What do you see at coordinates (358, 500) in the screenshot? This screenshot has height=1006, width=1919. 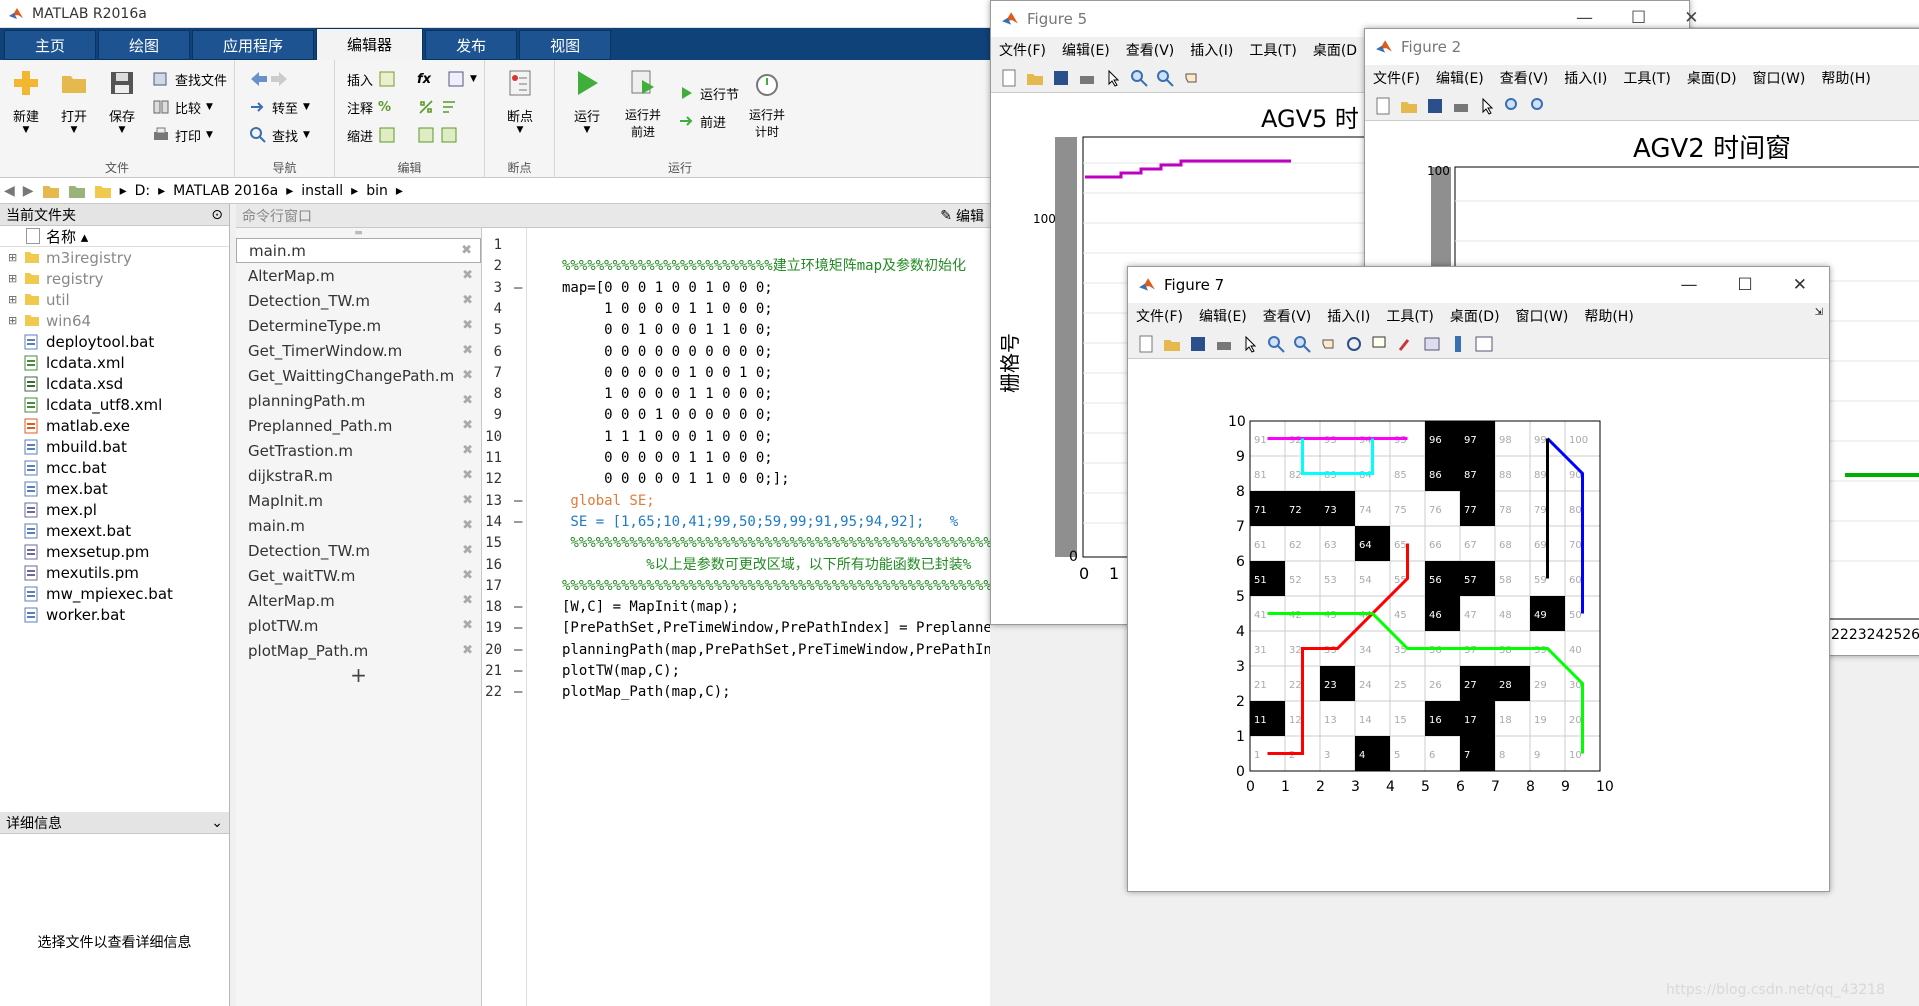 I see `open-file-item: MapInit.m ✖` at bounding box center [358, 500].